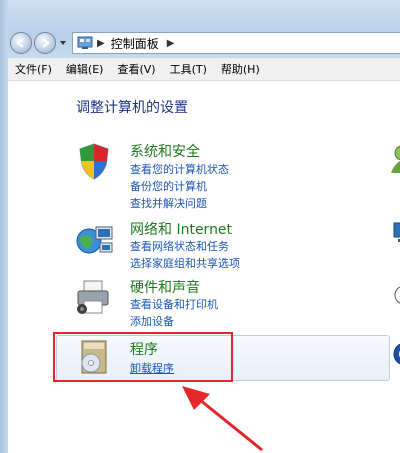  I want to click on link-homegroup-sharing: 选择家庭组和共享选项, so click(185, 263).